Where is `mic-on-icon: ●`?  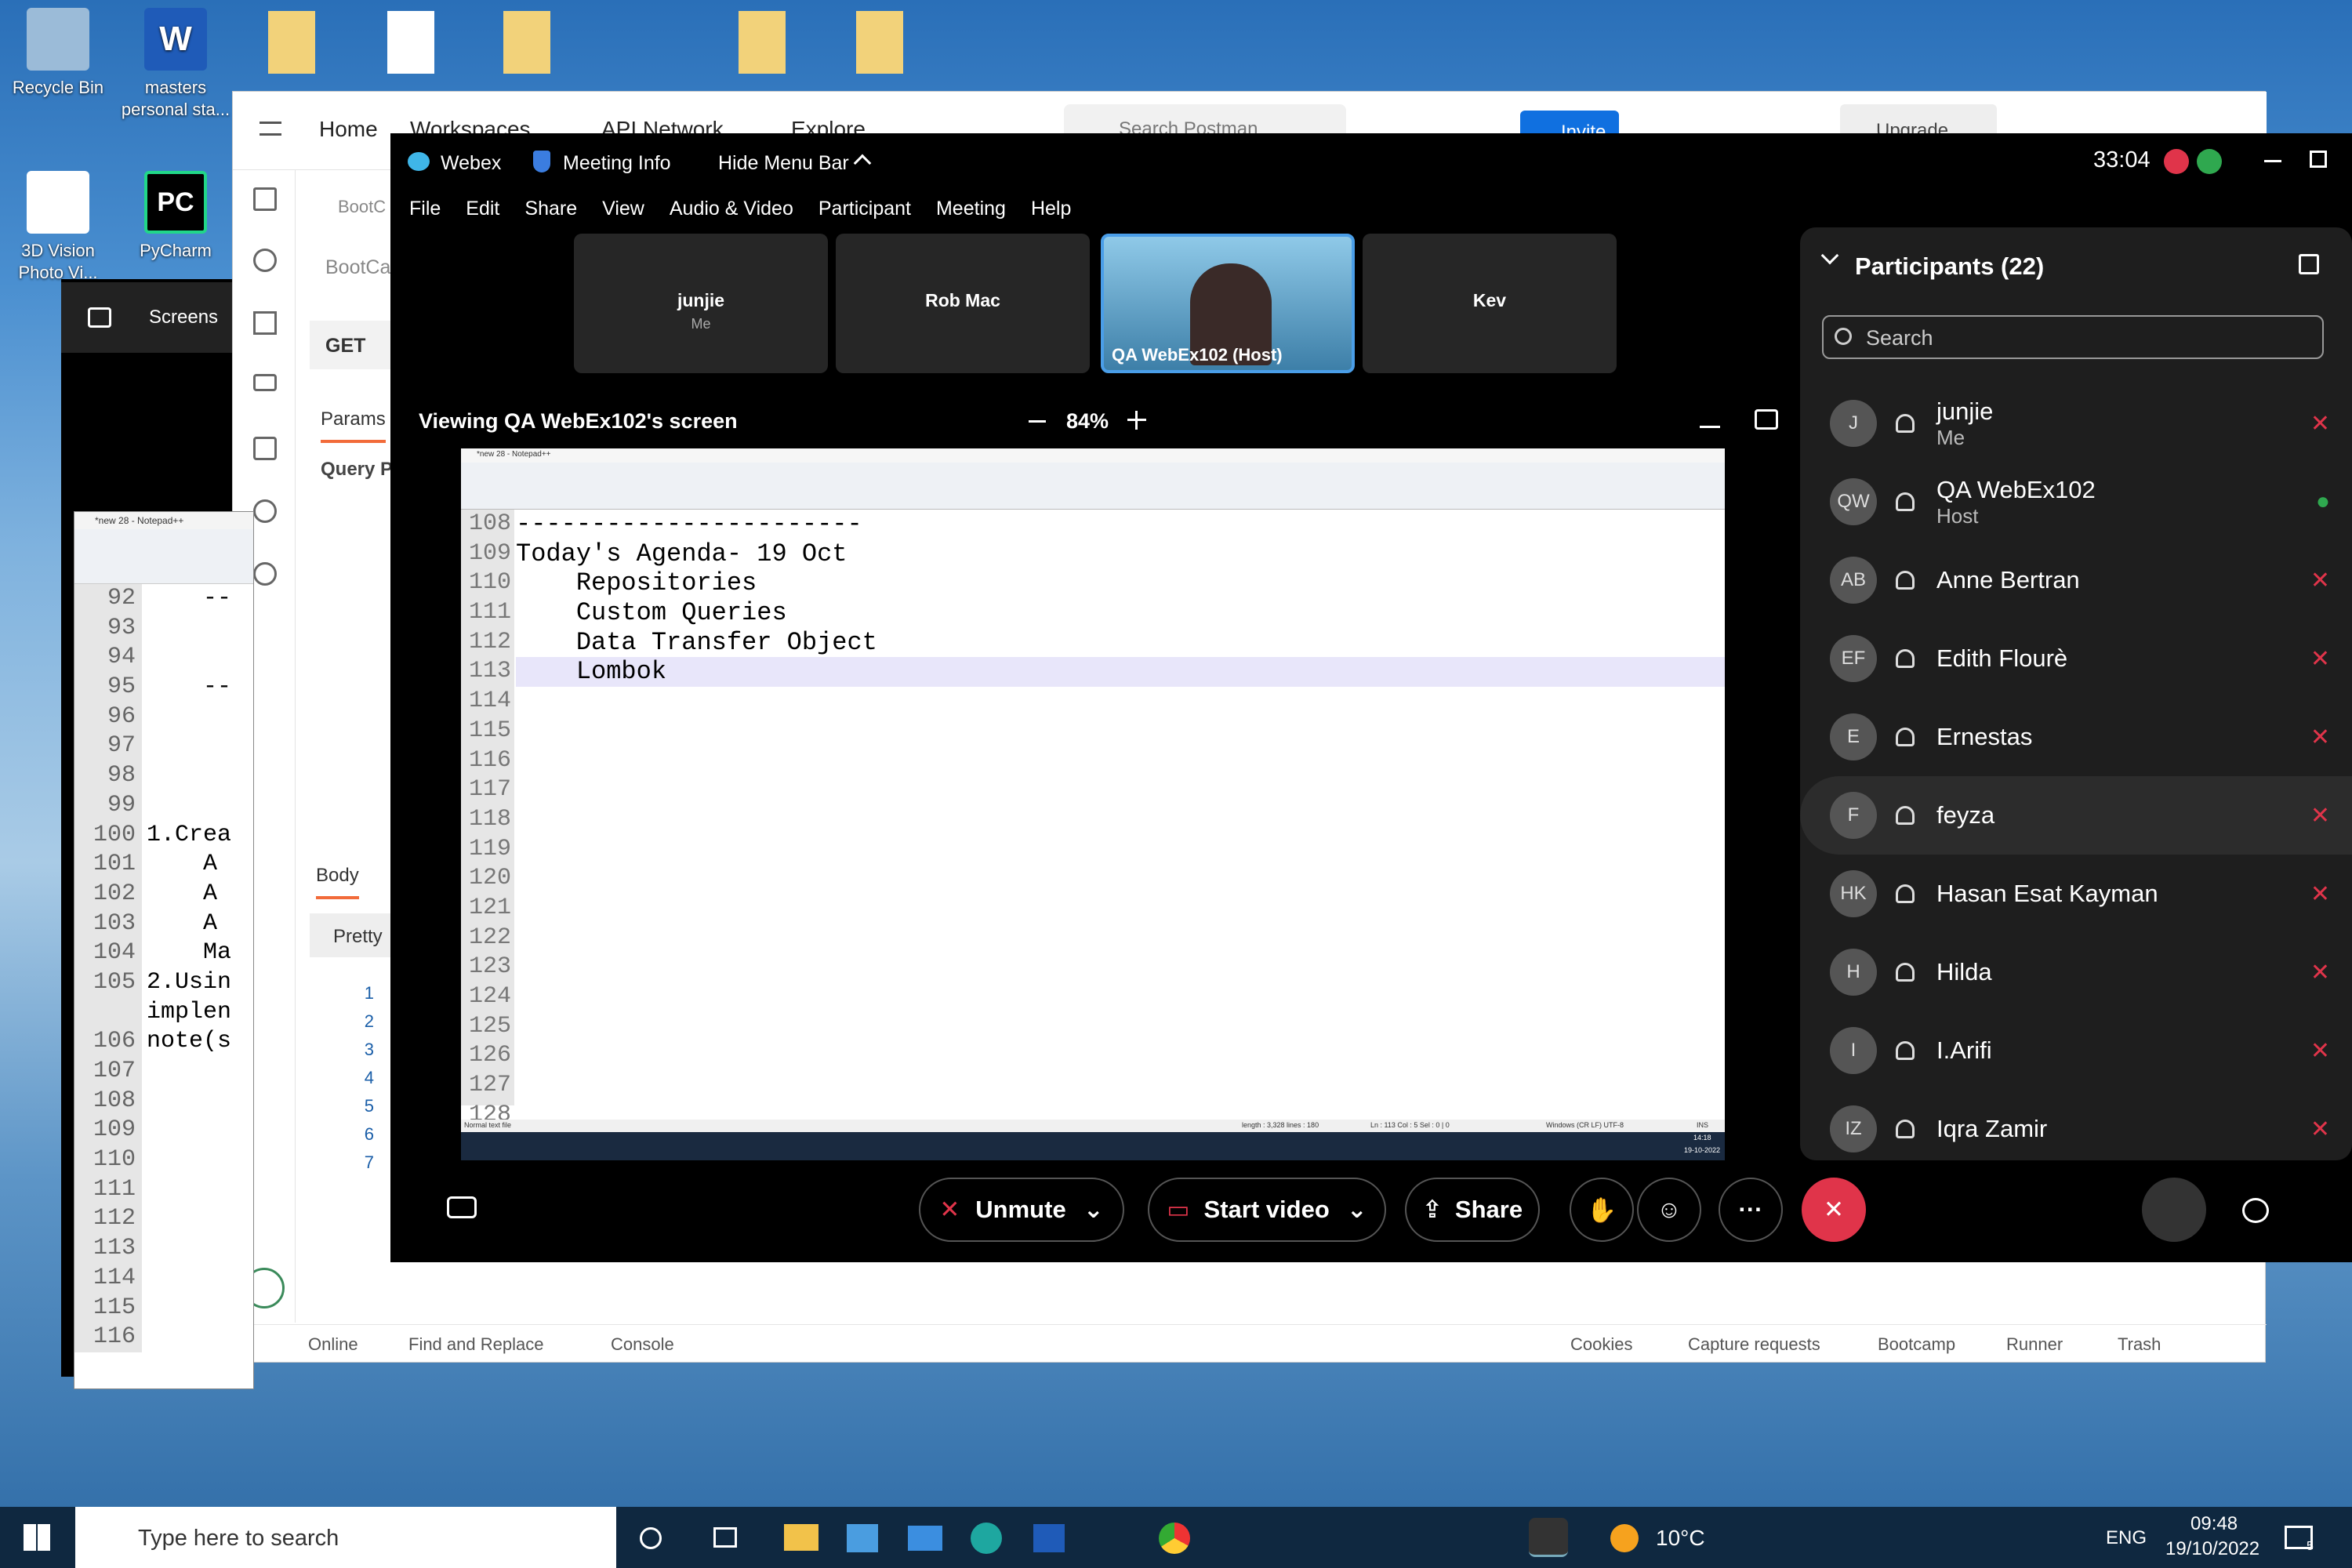 mic-on-icon: ● is located at coordinates (2323, 502).